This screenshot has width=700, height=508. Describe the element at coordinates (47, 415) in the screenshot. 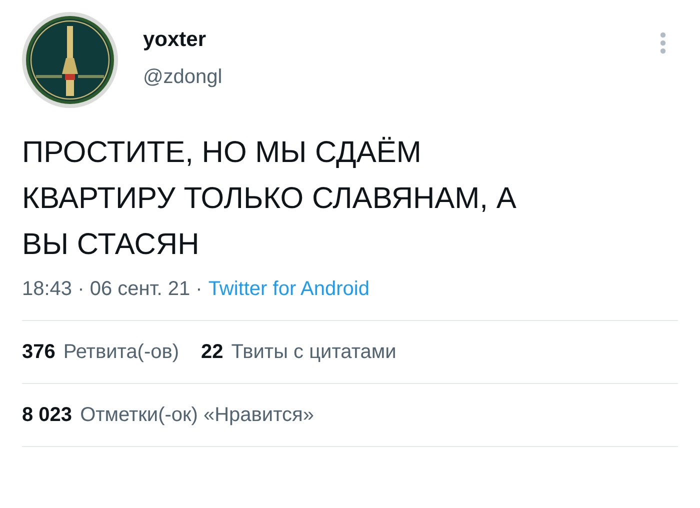

I see `stat-count: 8 023` at that location.